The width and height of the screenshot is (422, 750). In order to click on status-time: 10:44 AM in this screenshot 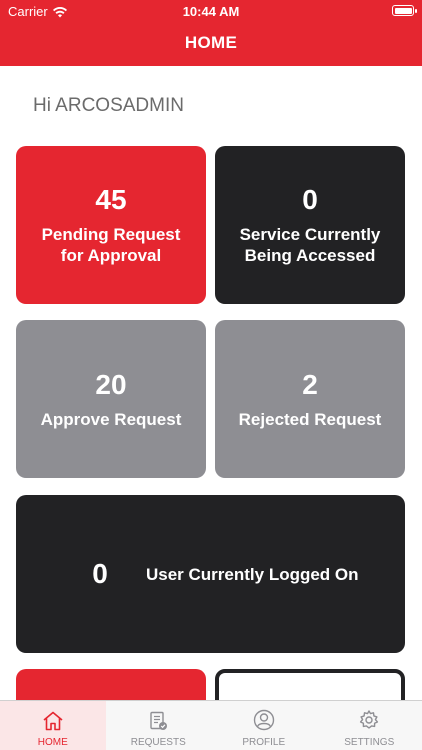, I will do `click(211, 11)`.